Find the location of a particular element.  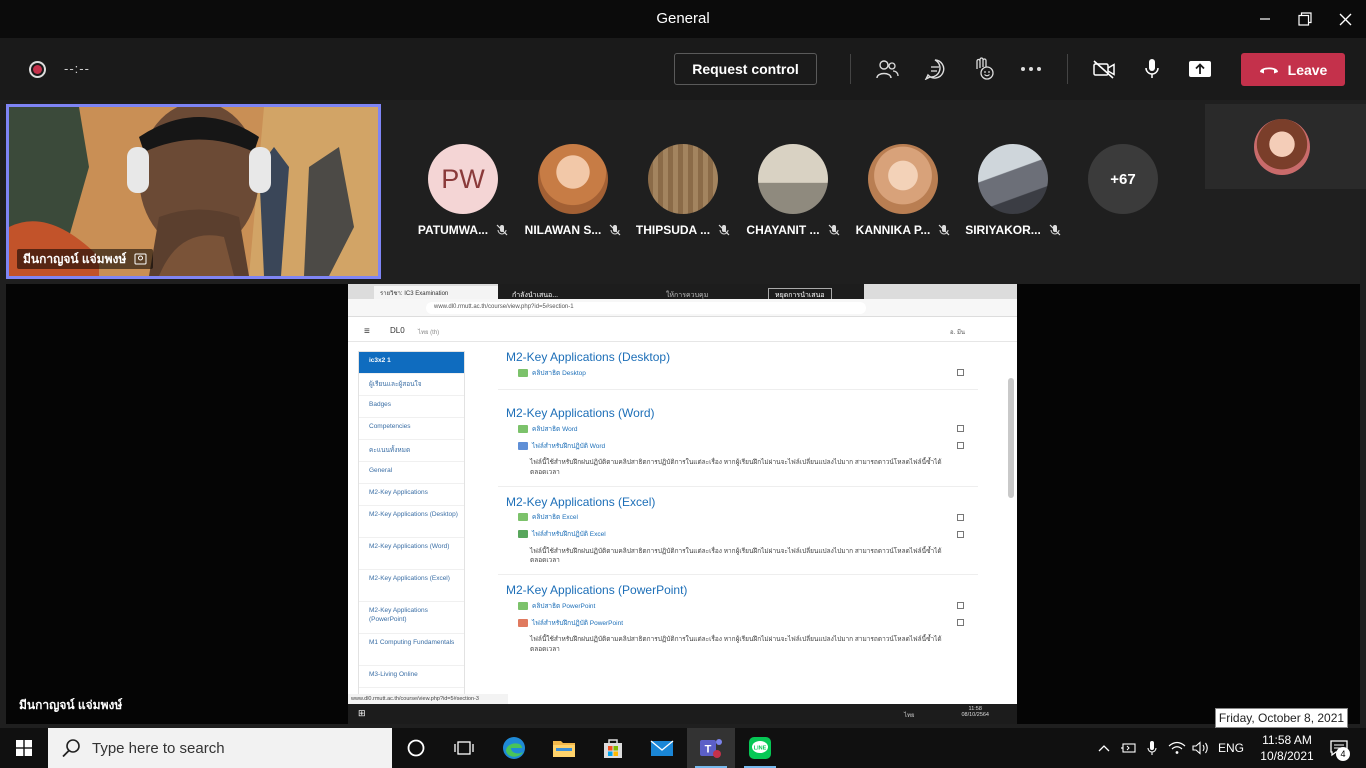

store-app-button is located at coordinates (613, 748).